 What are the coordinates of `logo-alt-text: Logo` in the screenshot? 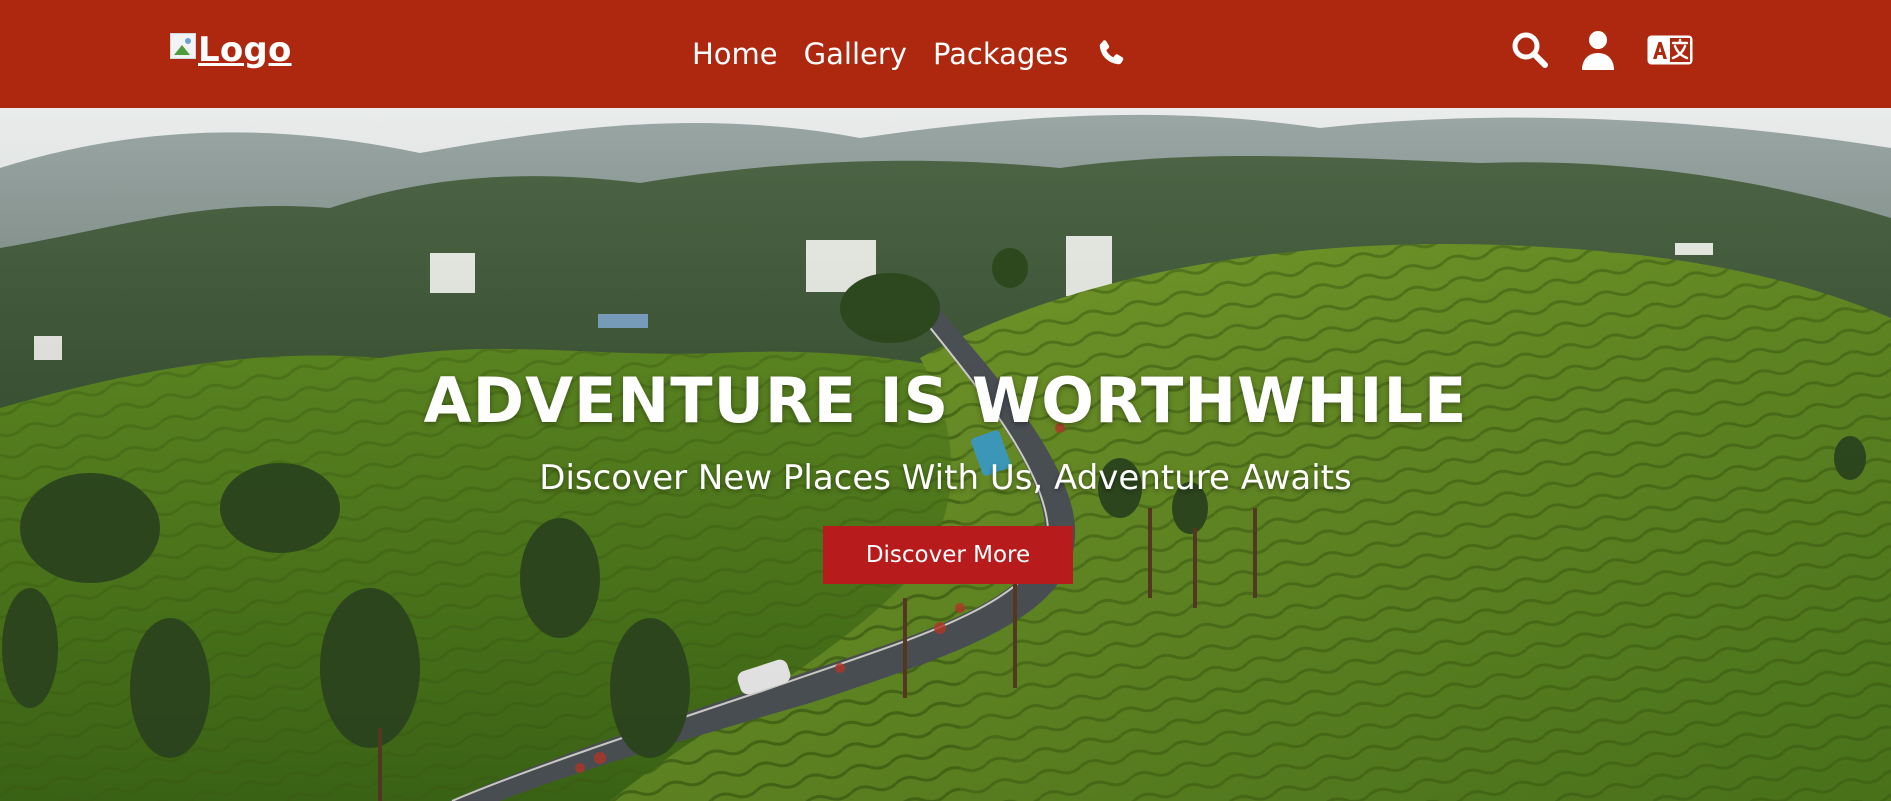 It's located at (245, 50).